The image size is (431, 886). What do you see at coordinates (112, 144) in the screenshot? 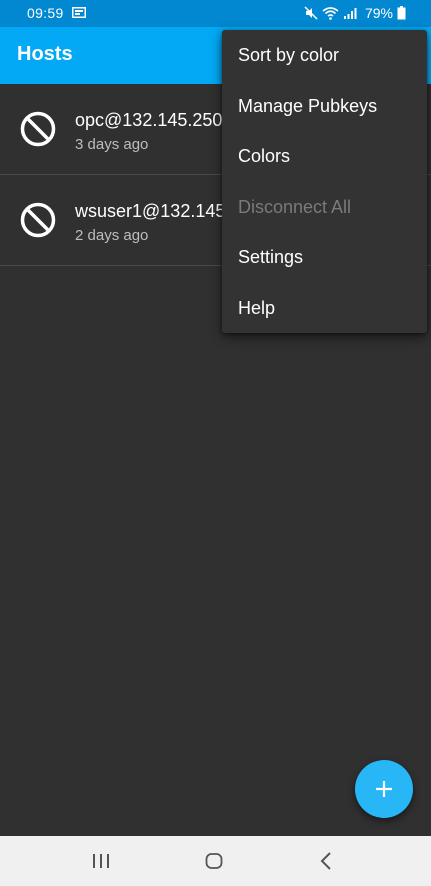
I see `host-last-connected: 3 days ago` at bounding box center [112, 144].